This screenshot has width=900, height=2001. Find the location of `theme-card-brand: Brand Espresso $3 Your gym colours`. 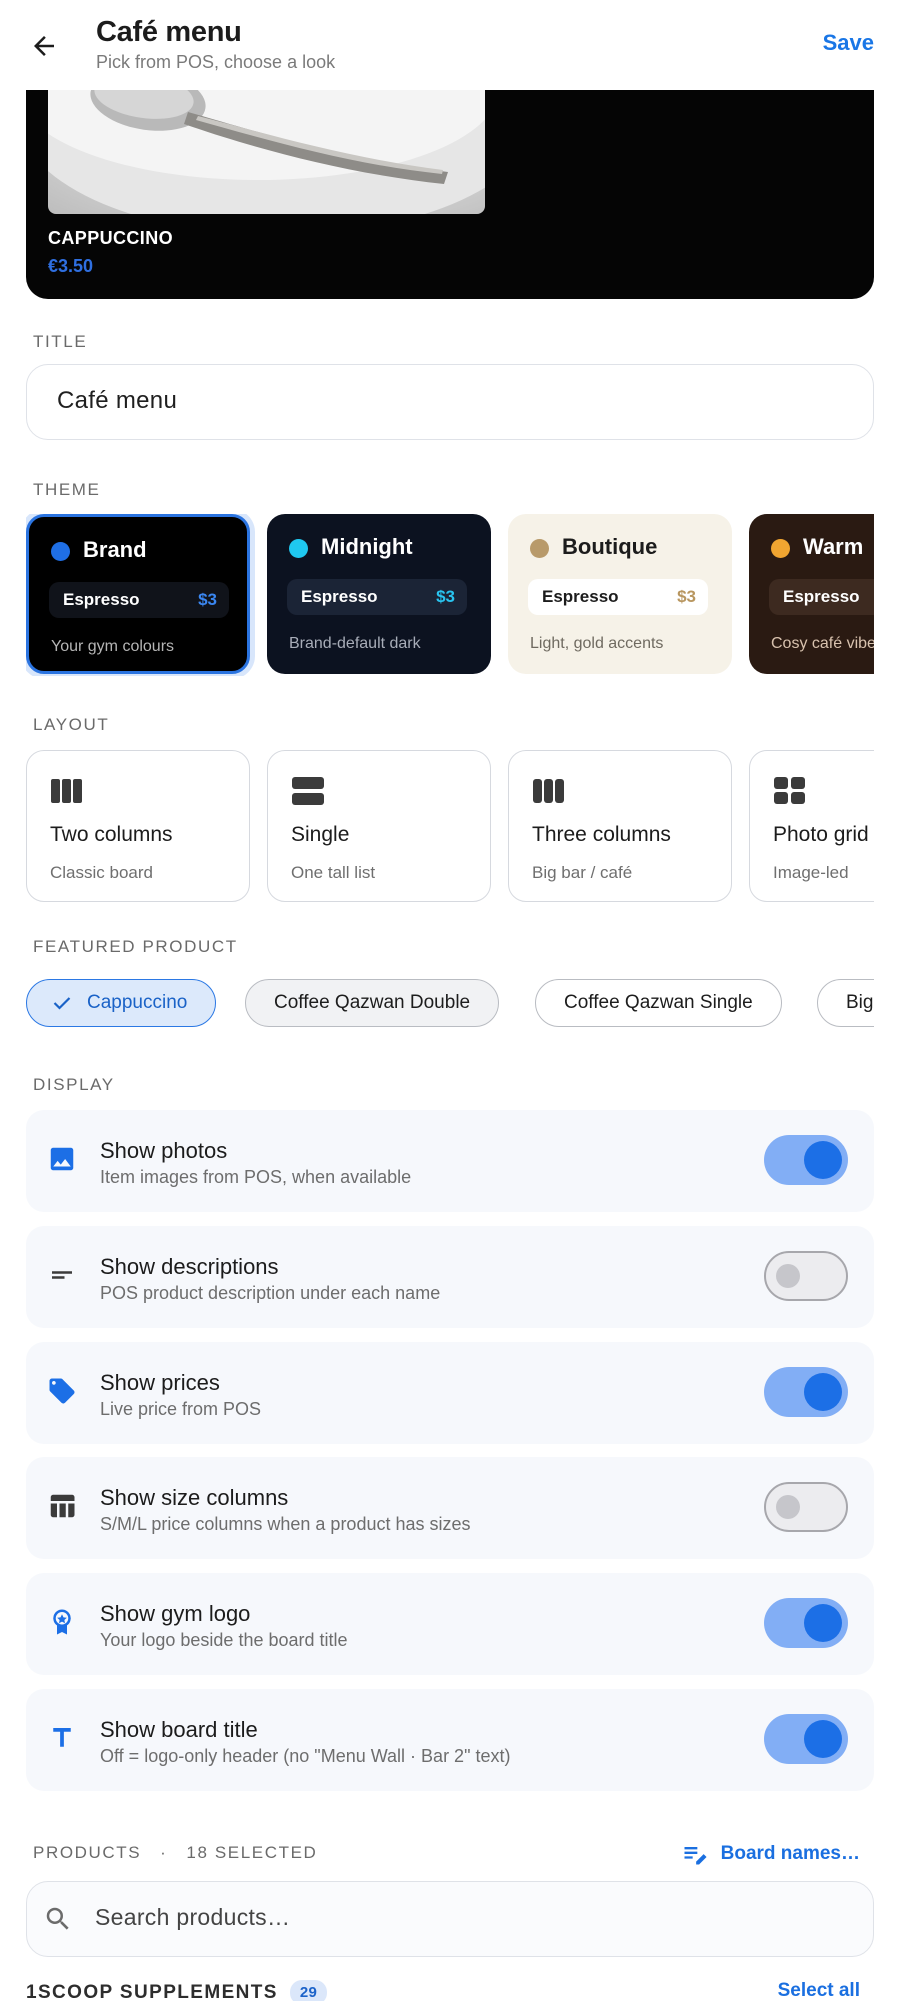

theme-card-brand: Brand Espresso $3 Your gym colours is located at coordinates (138, 594).